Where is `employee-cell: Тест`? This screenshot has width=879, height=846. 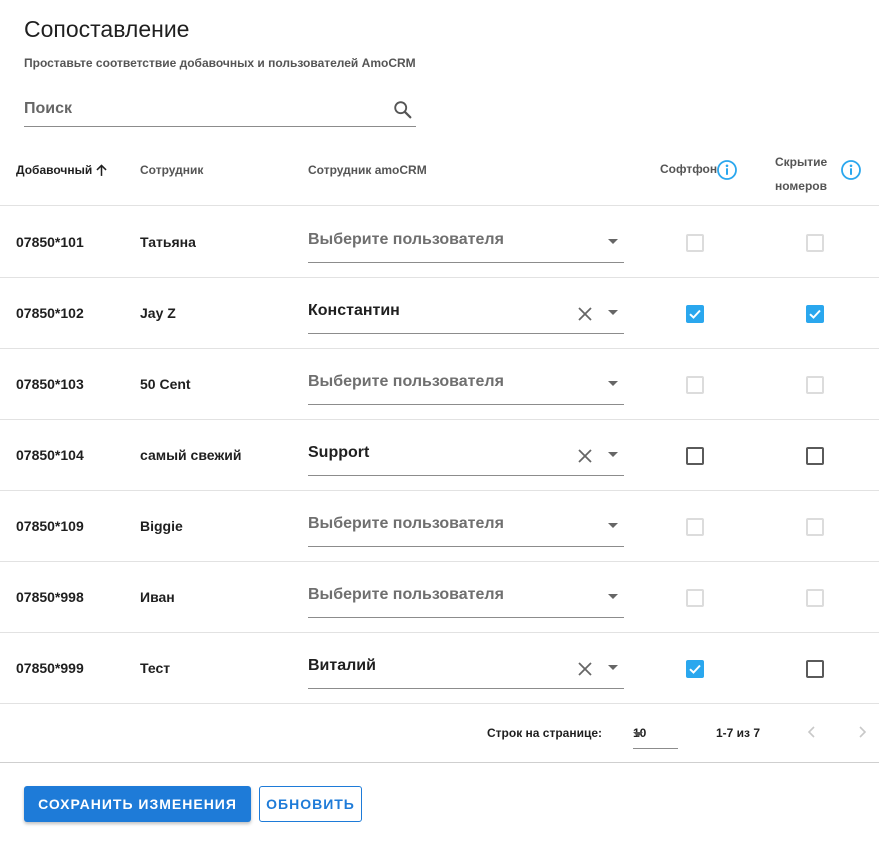
employee-cell: Тест is located at coordinates (155, 668).